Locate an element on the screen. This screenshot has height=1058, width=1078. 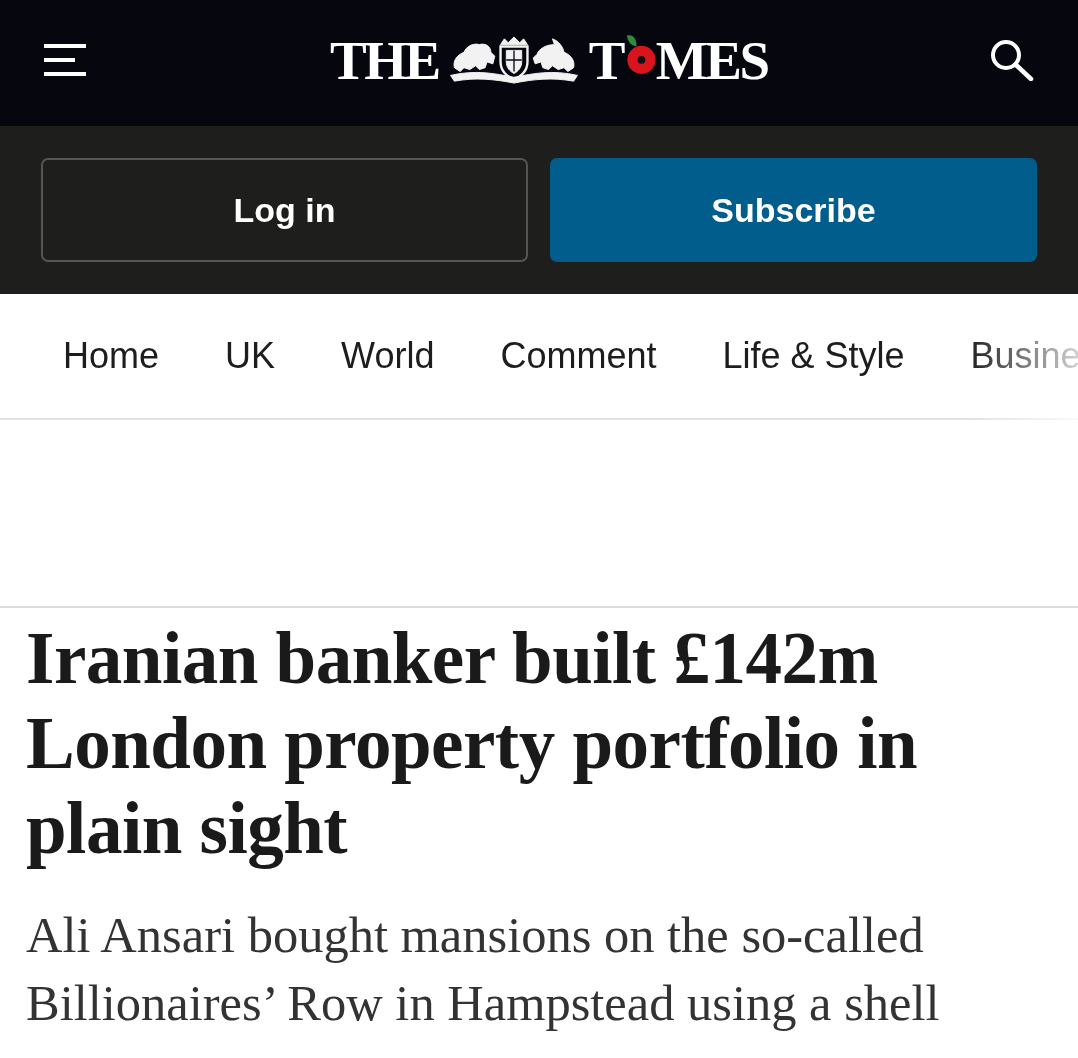
nav-link: Comment is located at coordinates (578, 356).